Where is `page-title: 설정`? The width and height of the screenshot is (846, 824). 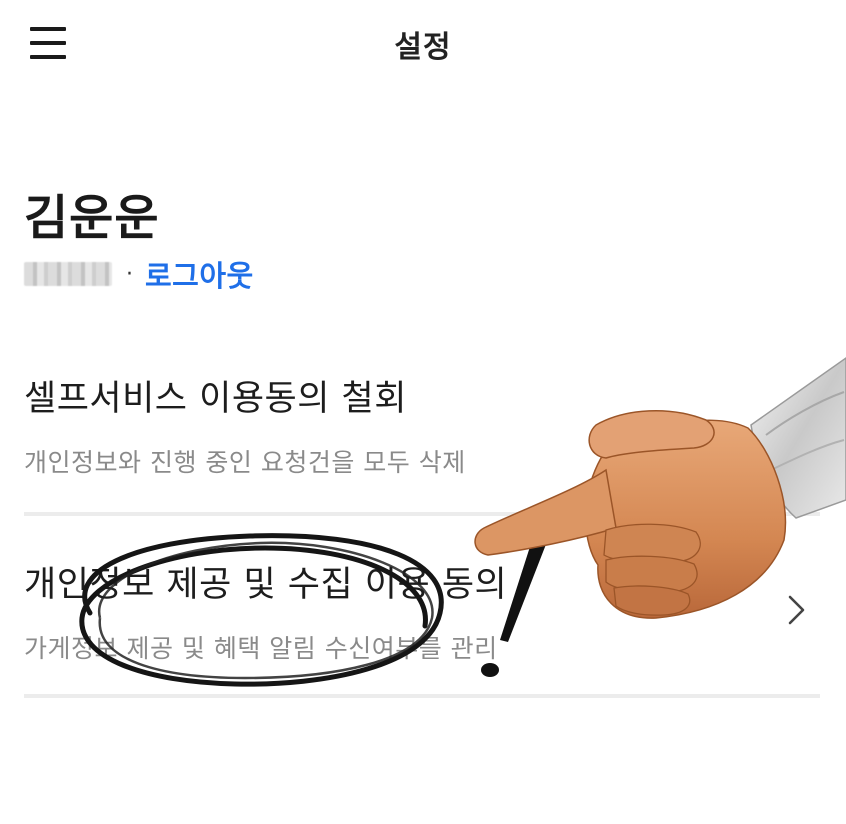
page-title: 설정 is located at coordinates (423, 47).